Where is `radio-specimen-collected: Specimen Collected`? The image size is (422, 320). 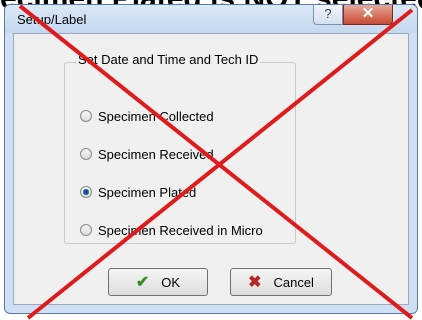
radio-specimen-collected: Specimen Collected is located at coordinates (147, 116).